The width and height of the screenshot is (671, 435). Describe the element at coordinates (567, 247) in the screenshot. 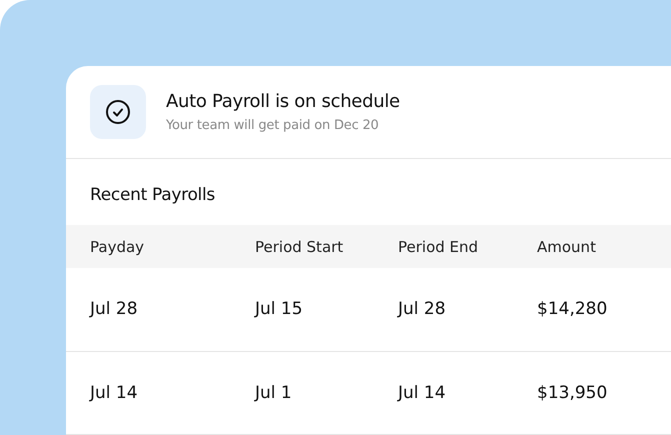

I see `column-header: Amount` at that location.